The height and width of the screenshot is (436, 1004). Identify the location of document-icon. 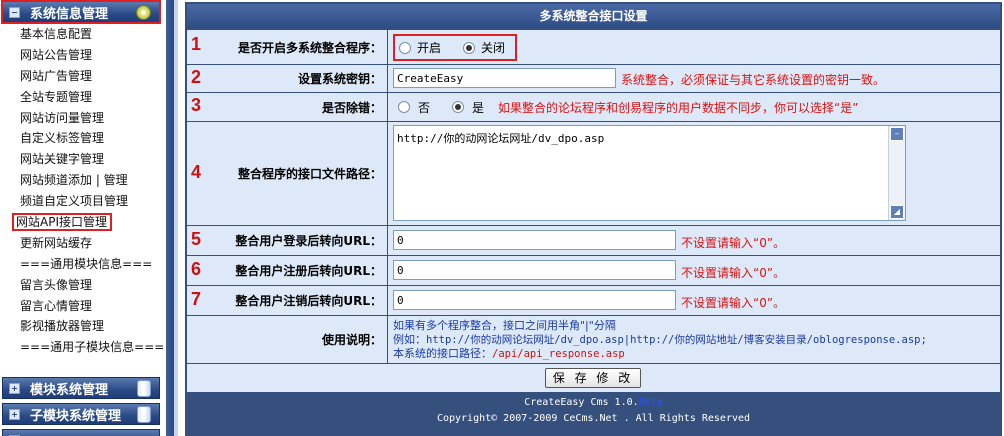
(144, 388).